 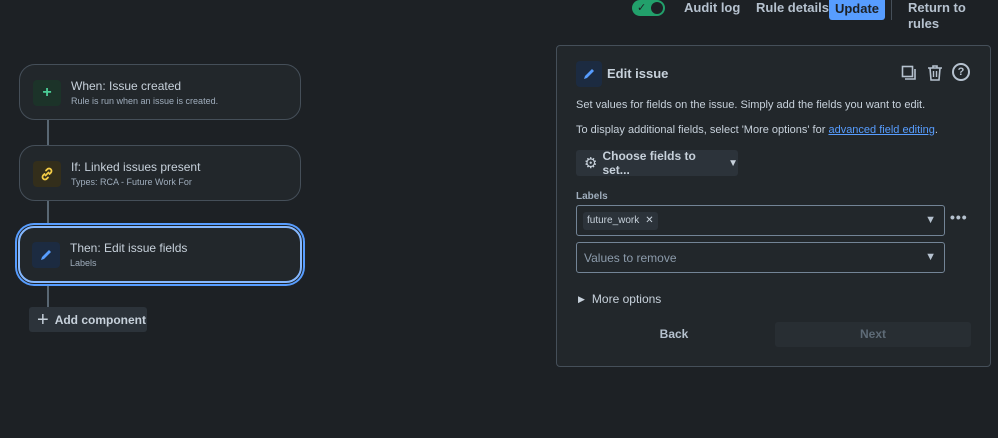 I want to click on toggle-knob, so click(x=657, y=8).